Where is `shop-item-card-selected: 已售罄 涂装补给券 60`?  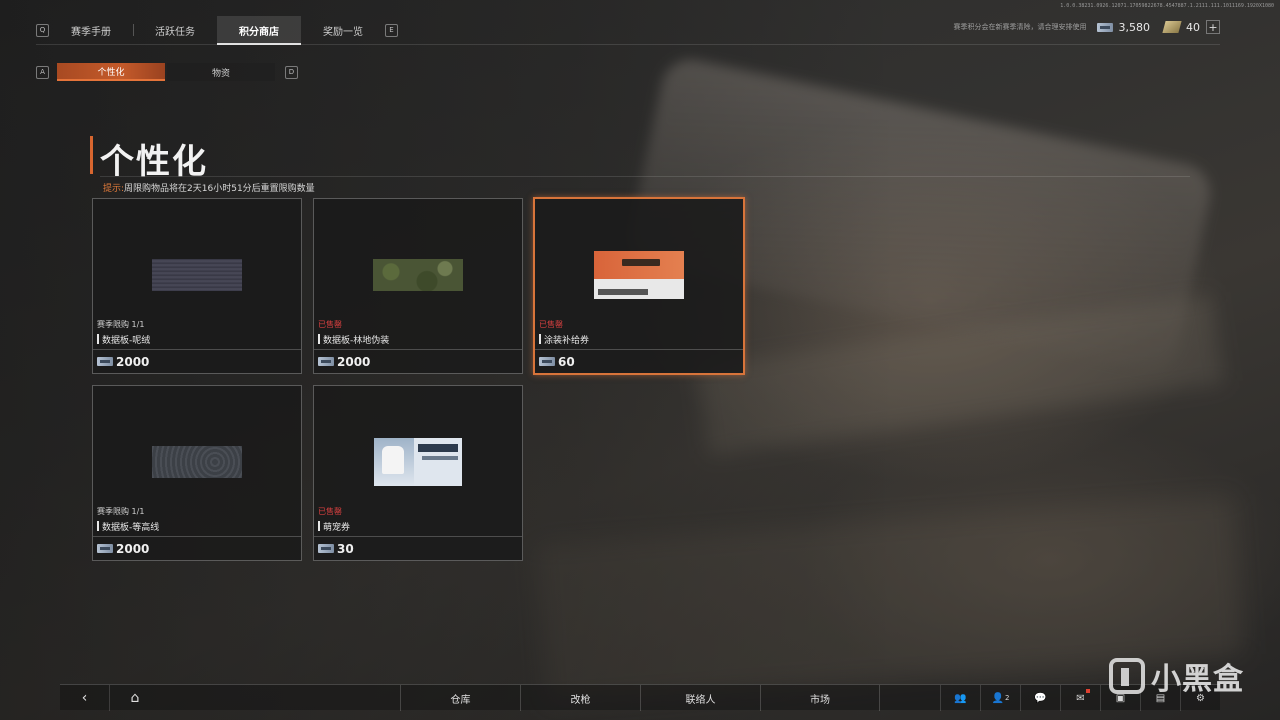
shop-item-card-selected: 已售罄 涂装补给券 60 is located at coordinates (639, 286).